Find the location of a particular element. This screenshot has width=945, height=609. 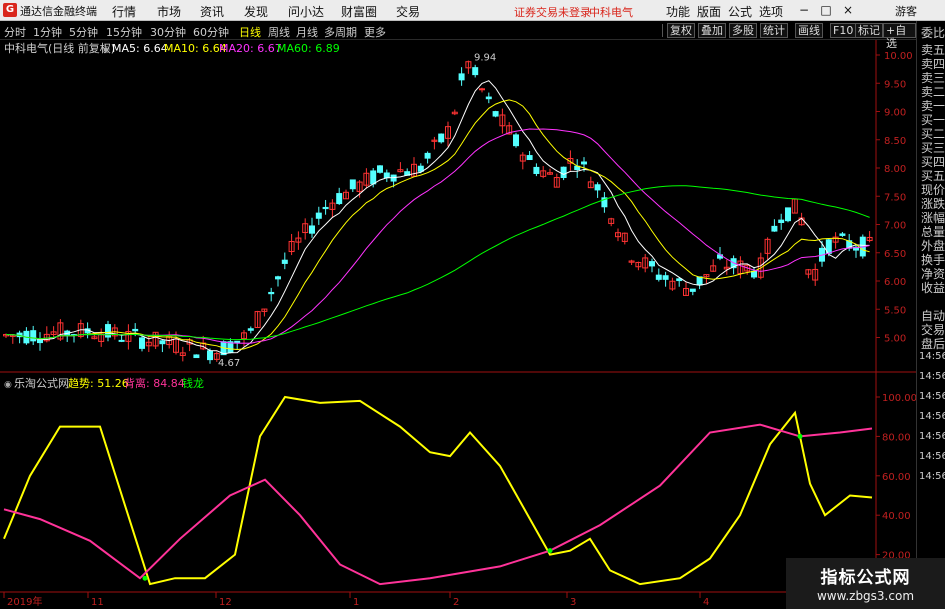

price-tick-label: 8.00 is located at coordinates (895, 169).